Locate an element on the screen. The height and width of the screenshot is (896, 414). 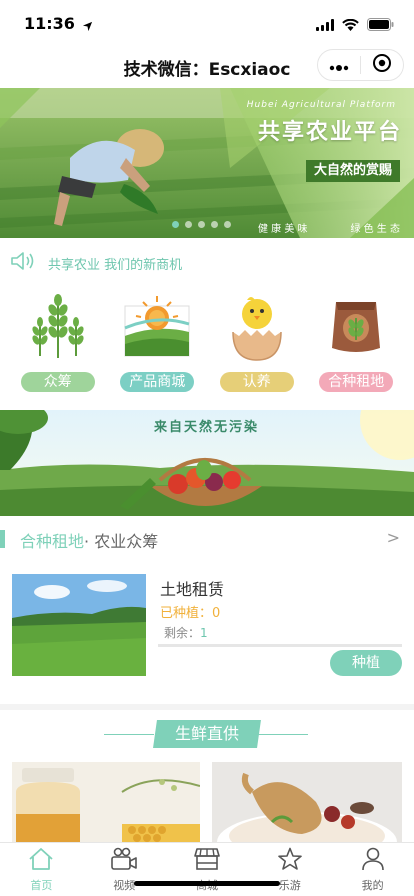
home-indicator is located at coordinates (207, 883).